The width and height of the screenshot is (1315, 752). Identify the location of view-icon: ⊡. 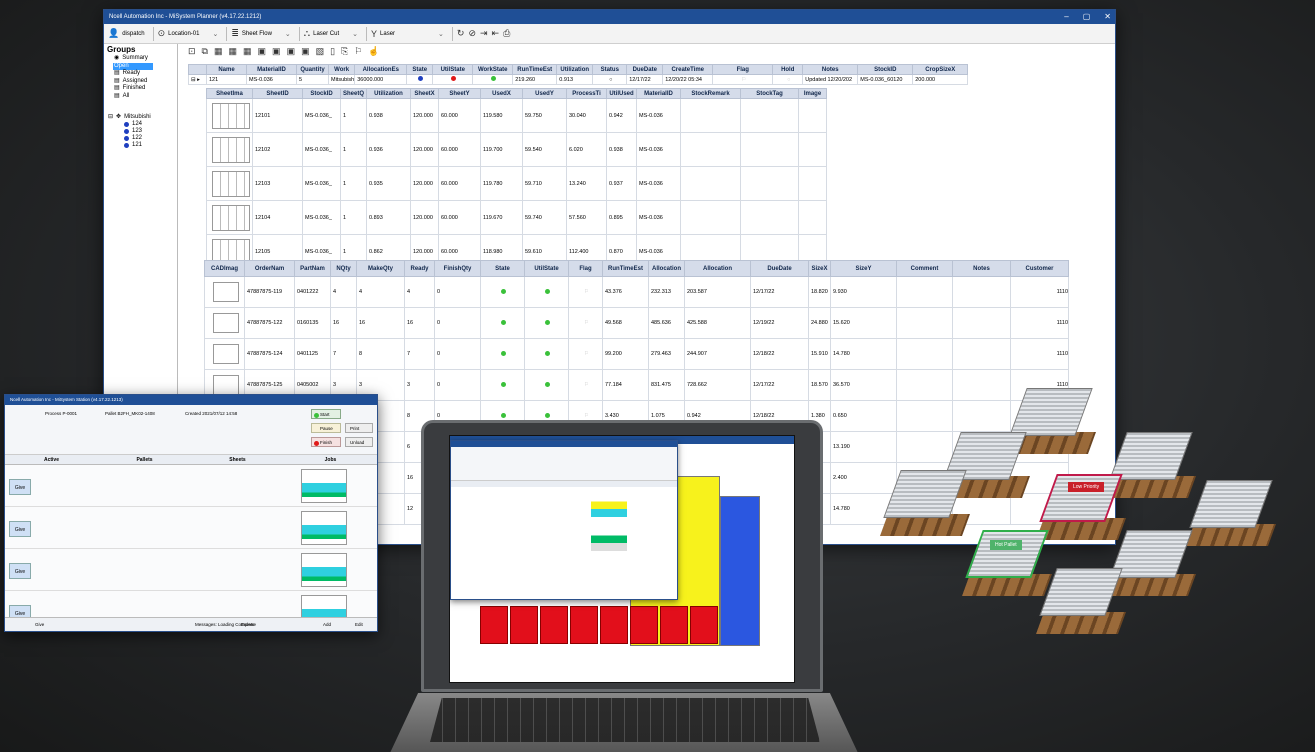
(192, 51).